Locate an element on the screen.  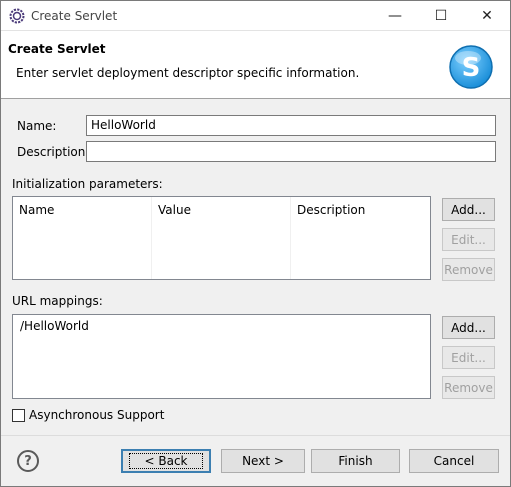
servlet-s-logo-icon: S is located at coordinates (471, 67).